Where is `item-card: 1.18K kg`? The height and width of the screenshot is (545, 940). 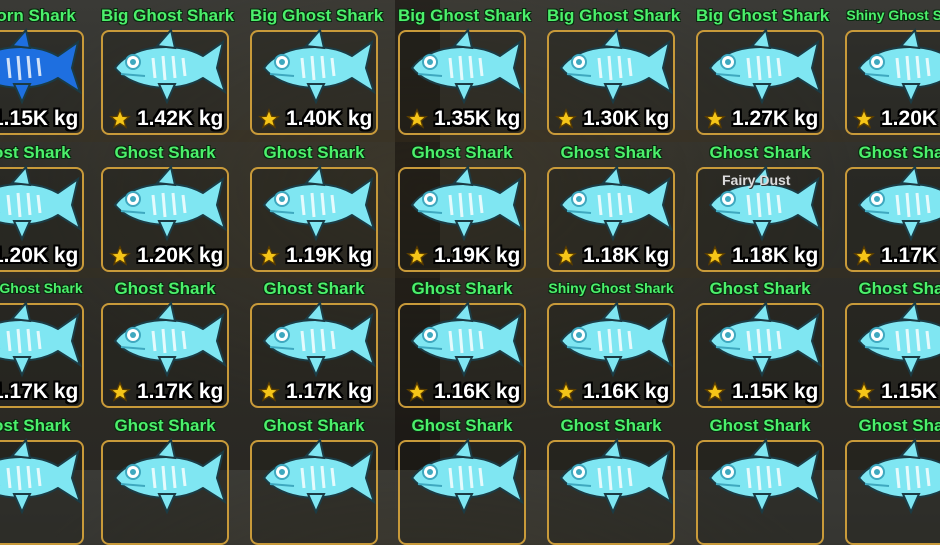 item-card: 1.18K kg is located at coordinates (611, 218).